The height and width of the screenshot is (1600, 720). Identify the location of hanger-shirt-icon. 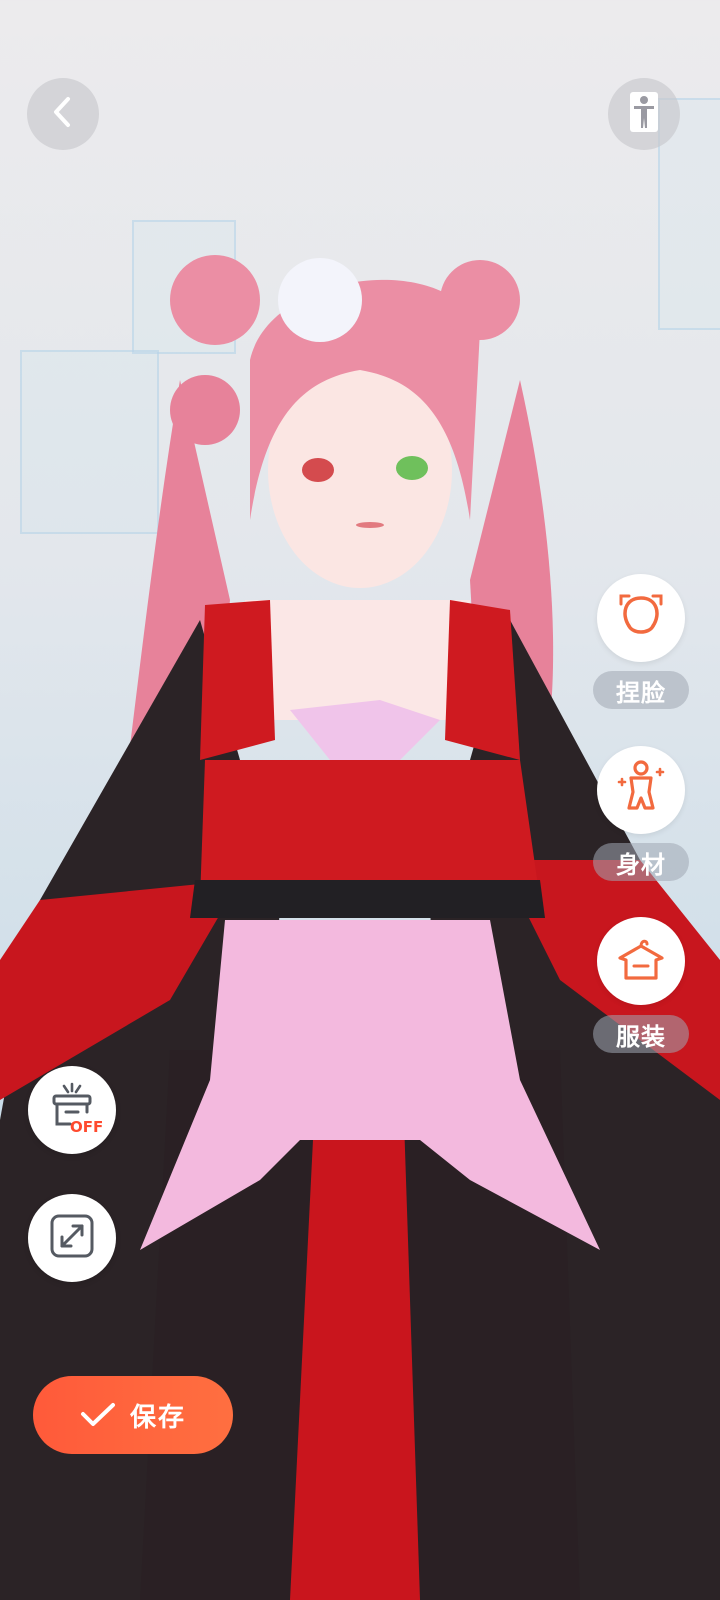
(641, 961).